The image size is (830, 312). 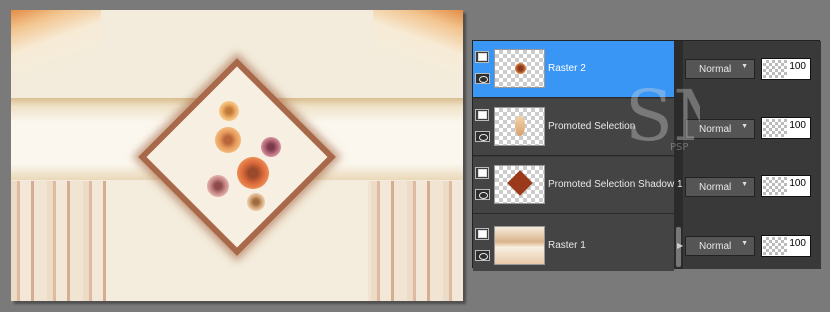 I want to click on expand-arrow-icon: ▶, so click(x=680, y=245).